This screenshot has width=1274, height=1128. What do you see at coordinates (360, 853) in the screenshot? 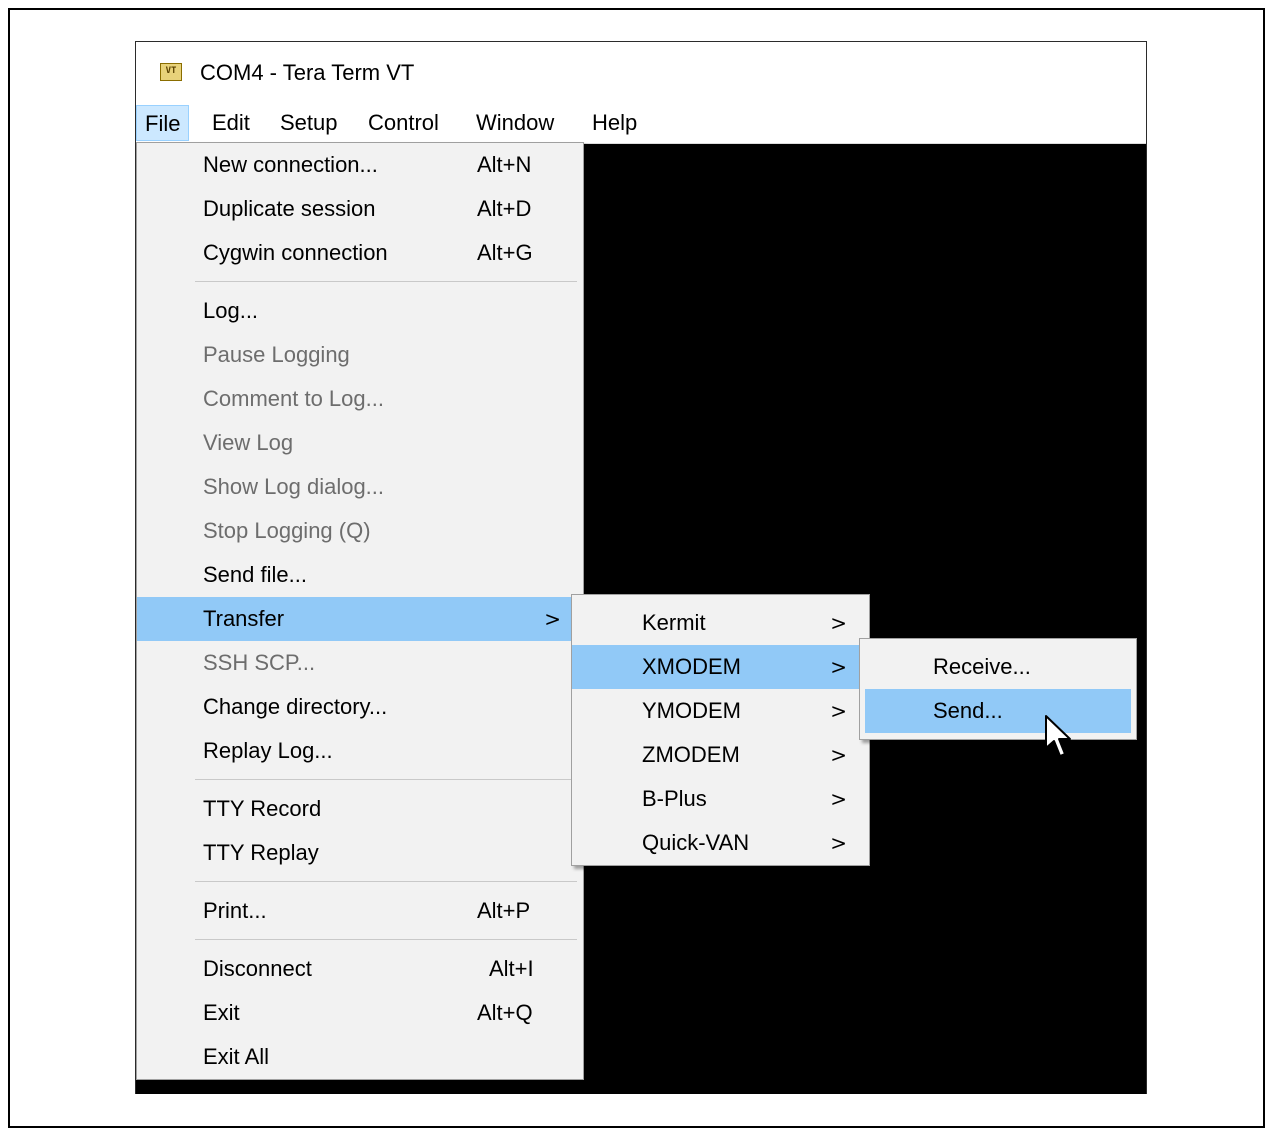
I see `menu-item-tty-replay: TTY Replay` at bounding box center [360, 853].